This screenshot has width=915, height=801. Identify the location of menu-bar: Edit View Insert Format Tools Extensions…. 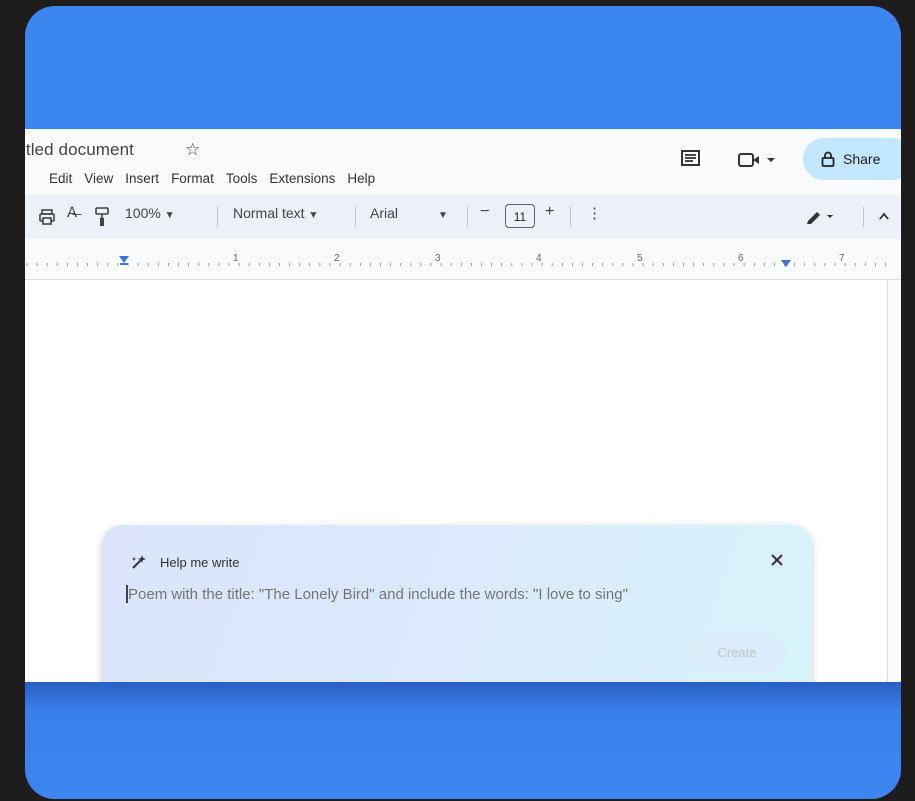
(212, 178).